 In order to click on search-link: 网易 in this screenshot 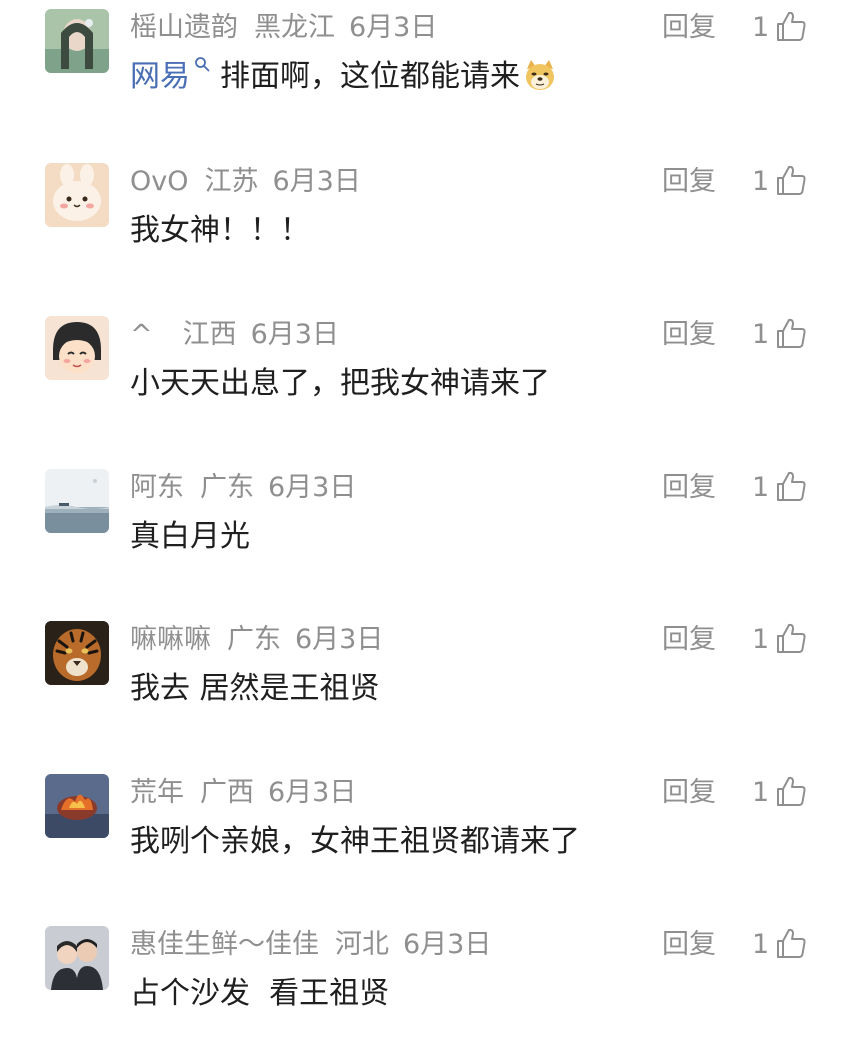, I will do `click(160, 76)`.